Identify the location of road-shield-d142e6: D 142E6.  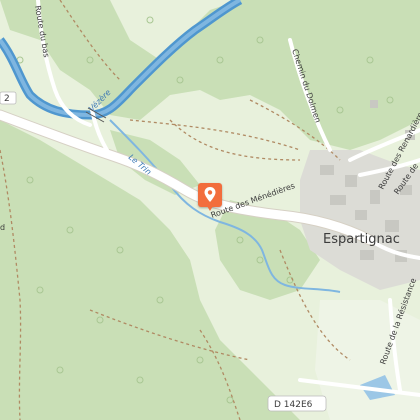
(297, 403).